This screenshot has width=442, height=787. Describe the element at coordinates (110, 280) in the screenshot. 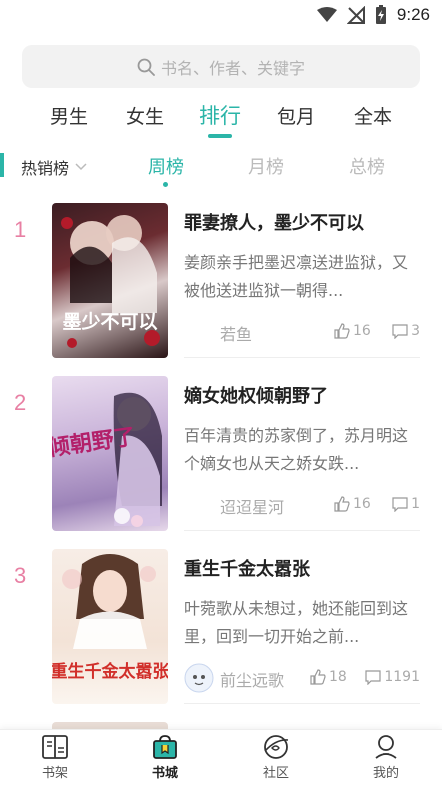

I see `book-cover: 墨少不可以` at that location.